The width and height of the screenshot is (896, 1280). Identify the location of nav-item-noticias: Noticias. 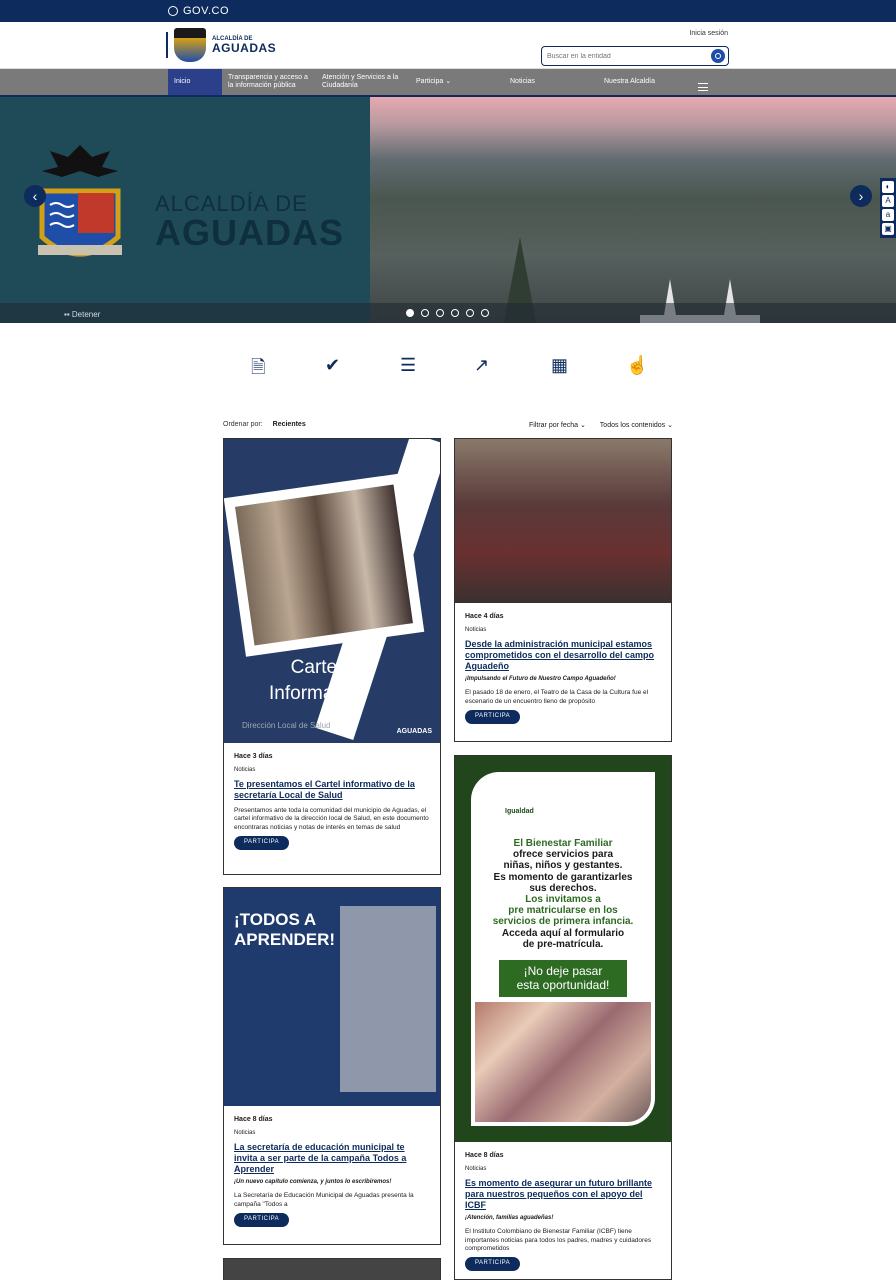
(551, 82).